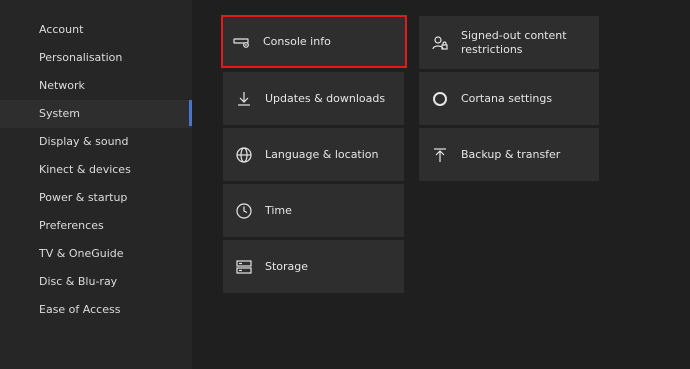 This screenshot has width=690, height=369. What do you see at coordinates (60, 113) in the screenshot?
I see `sidebar-item-label: System` at bounding box center [60, 113].